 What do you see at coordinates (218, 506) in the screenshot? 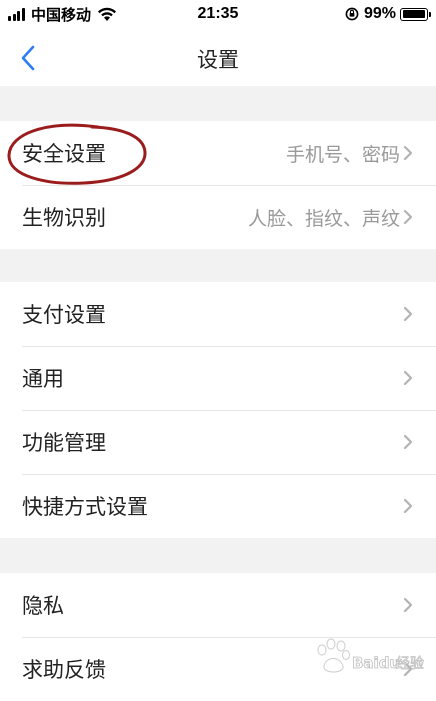
I see `settings-row-shortcuts: 快捷方式设置` at bounding box center [218, 506].